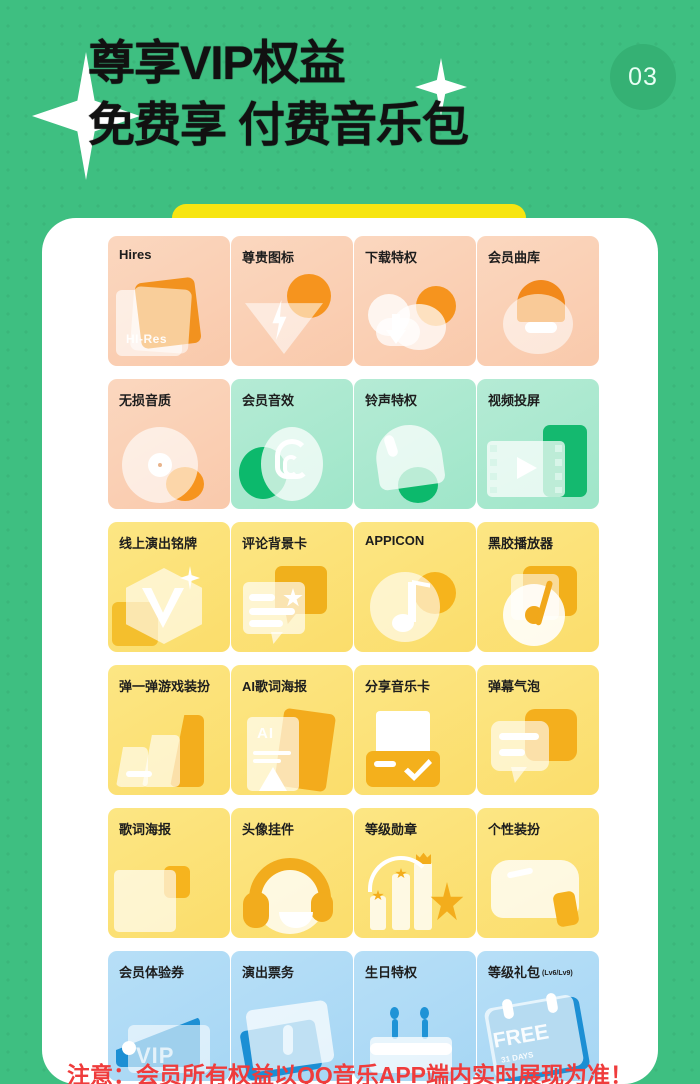  What do you see at coordinates (391, 400) in the screenshot?
I see `benefit-card-label: 铃声特权` at bounding box center [391, 400].